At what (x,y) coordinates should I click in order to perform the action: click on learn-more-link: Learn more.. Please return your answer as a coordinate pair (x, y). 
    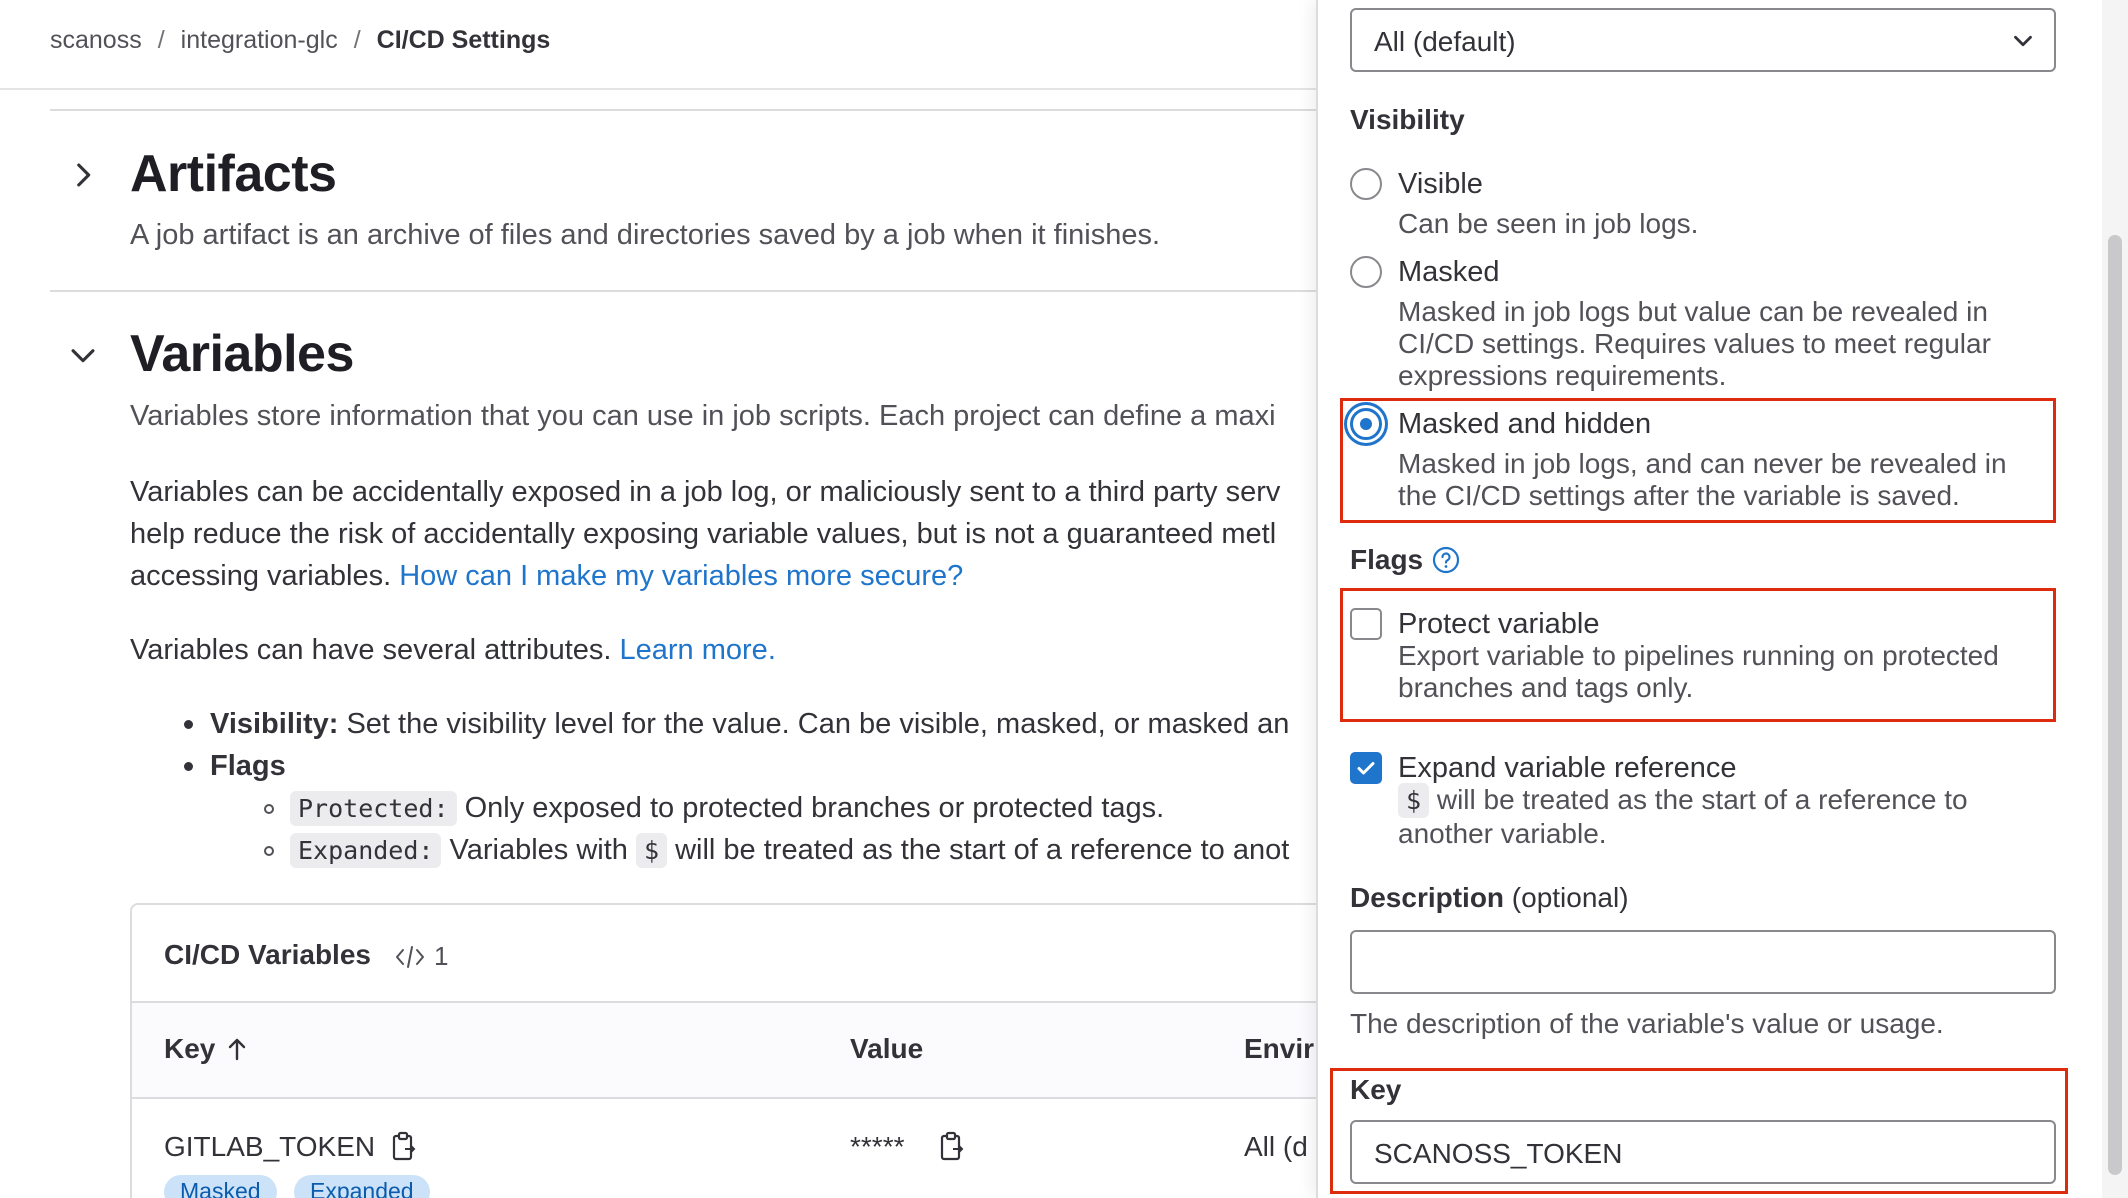
    Looking at the image, I should click on (698, 650).